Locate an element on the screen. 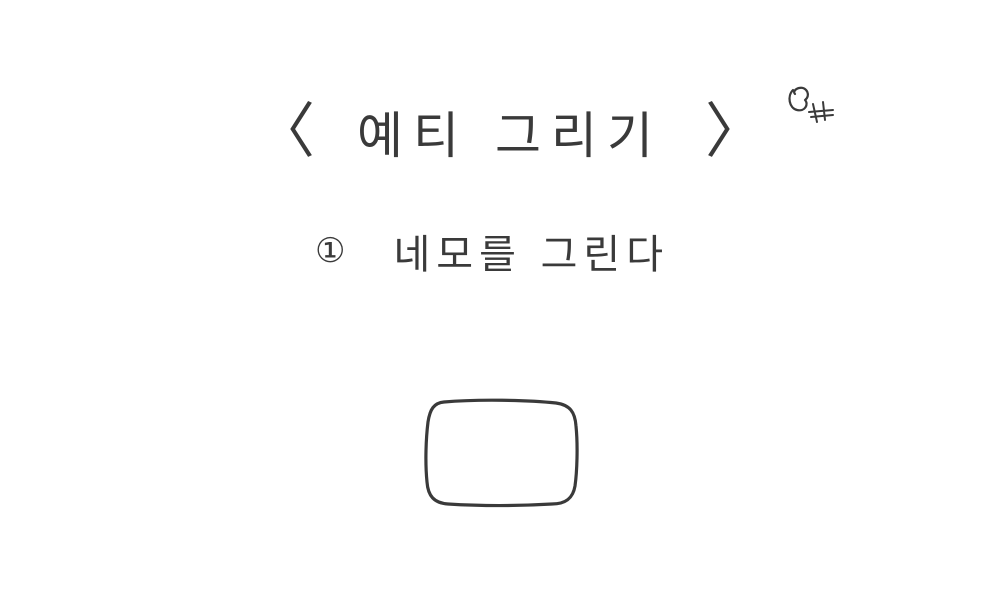  title-left-bracket: 〈 is located at coordinates (285, 132).